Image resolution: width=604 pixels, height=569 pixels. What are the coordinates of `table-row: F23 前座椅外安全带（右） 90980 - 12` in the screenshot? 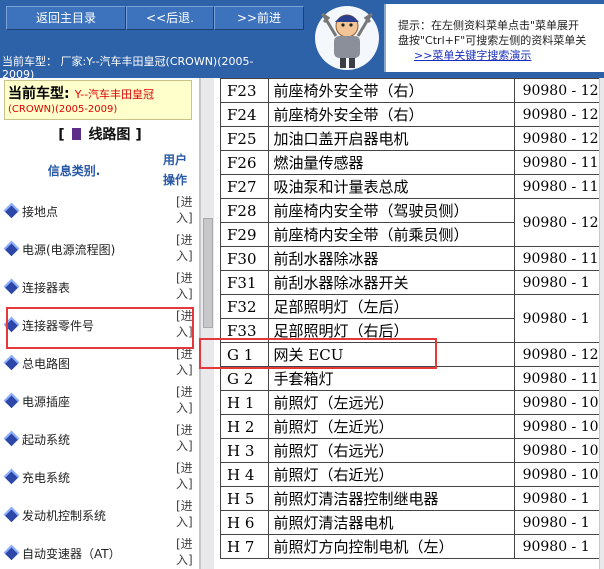 It's located at (412, 90).